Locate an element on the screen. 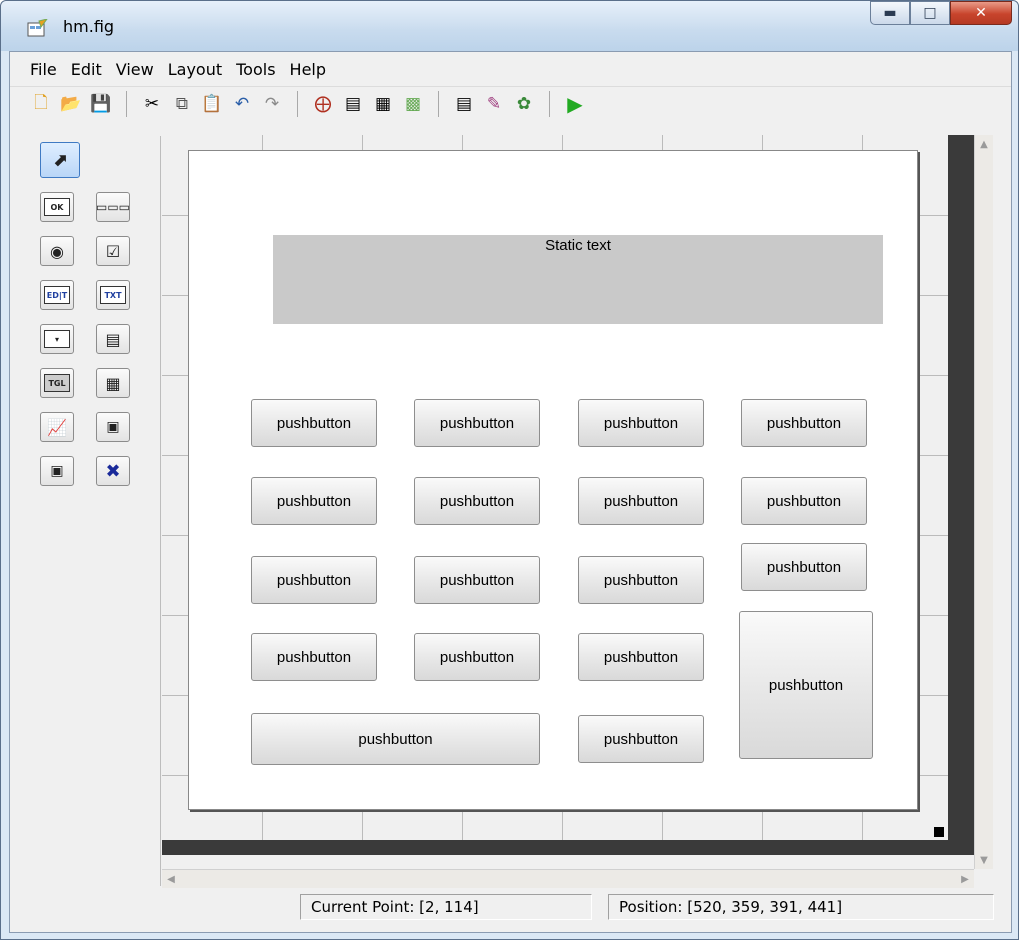 The height and width of the screenshot is (940, 1019). scroll-up-icon: ▲ is located at coordinates (984, 144).